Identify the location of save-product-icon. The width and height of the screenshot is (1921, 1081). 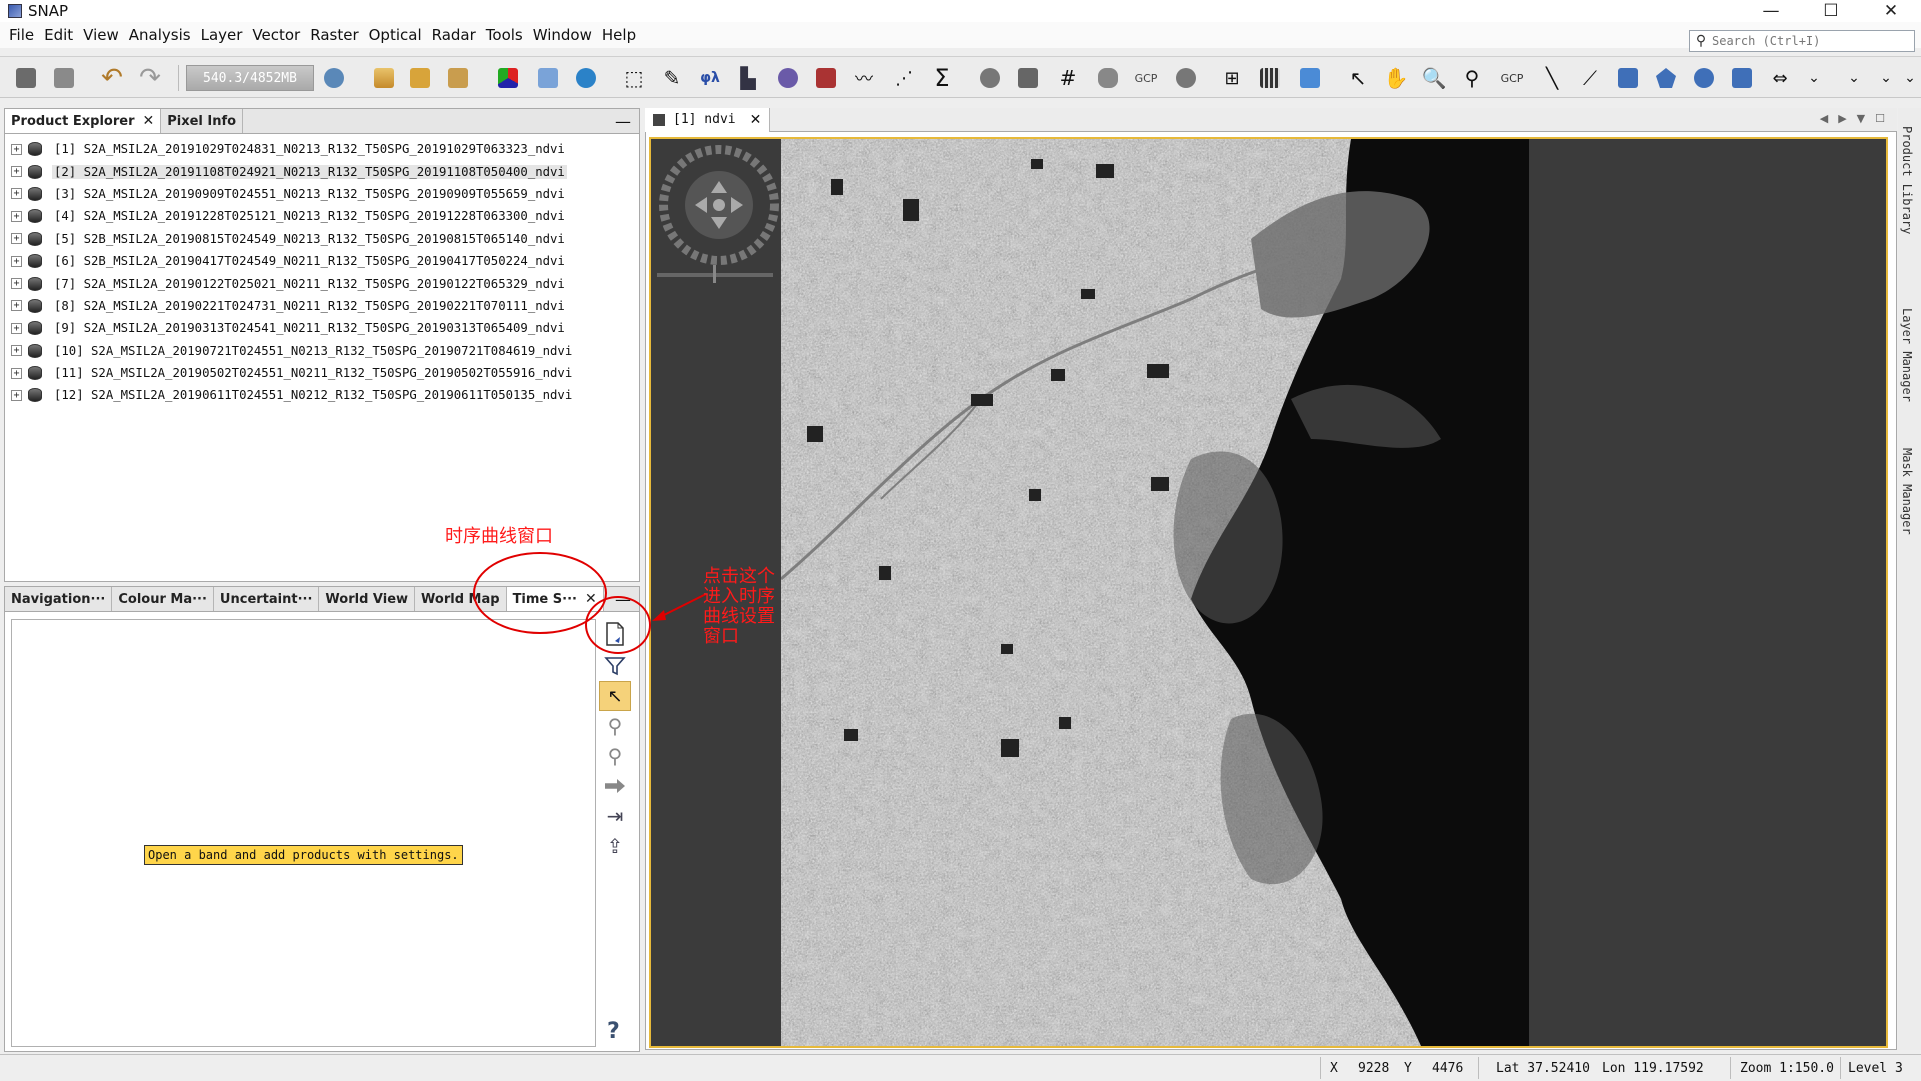
(64, 78).